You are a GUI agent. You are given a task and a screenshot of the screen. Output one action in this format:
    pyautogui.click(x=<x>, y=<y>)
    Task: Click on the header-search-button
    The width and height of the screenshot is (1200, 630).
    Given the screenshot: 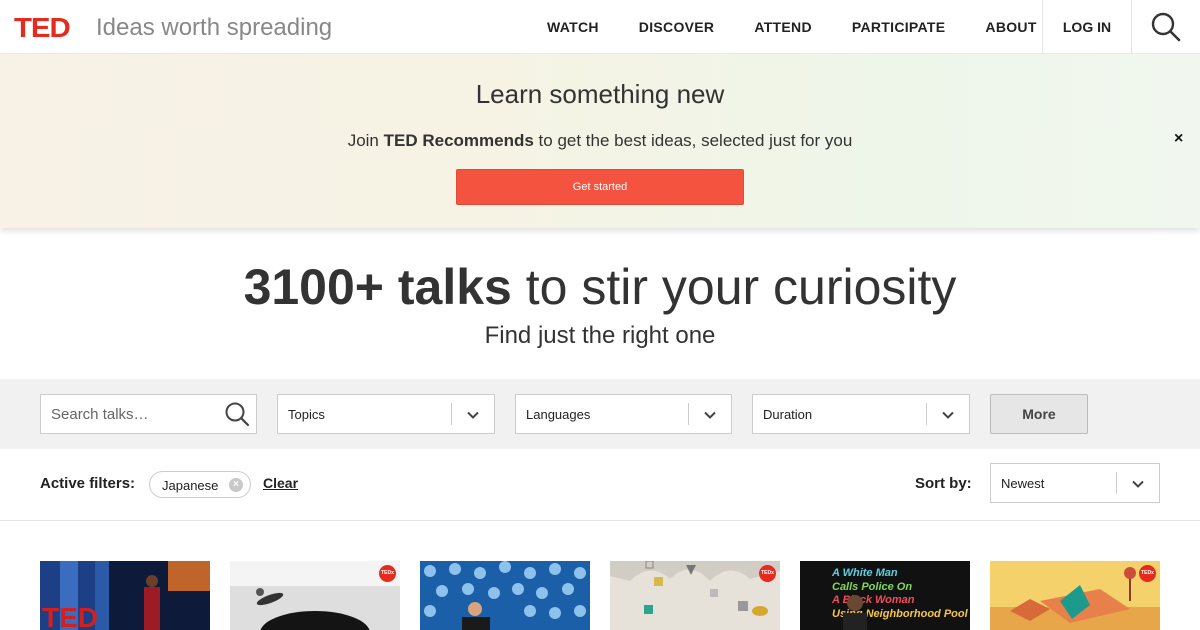 What is the action you would take?
    pyautogui.click(x=1166, y=27)
    